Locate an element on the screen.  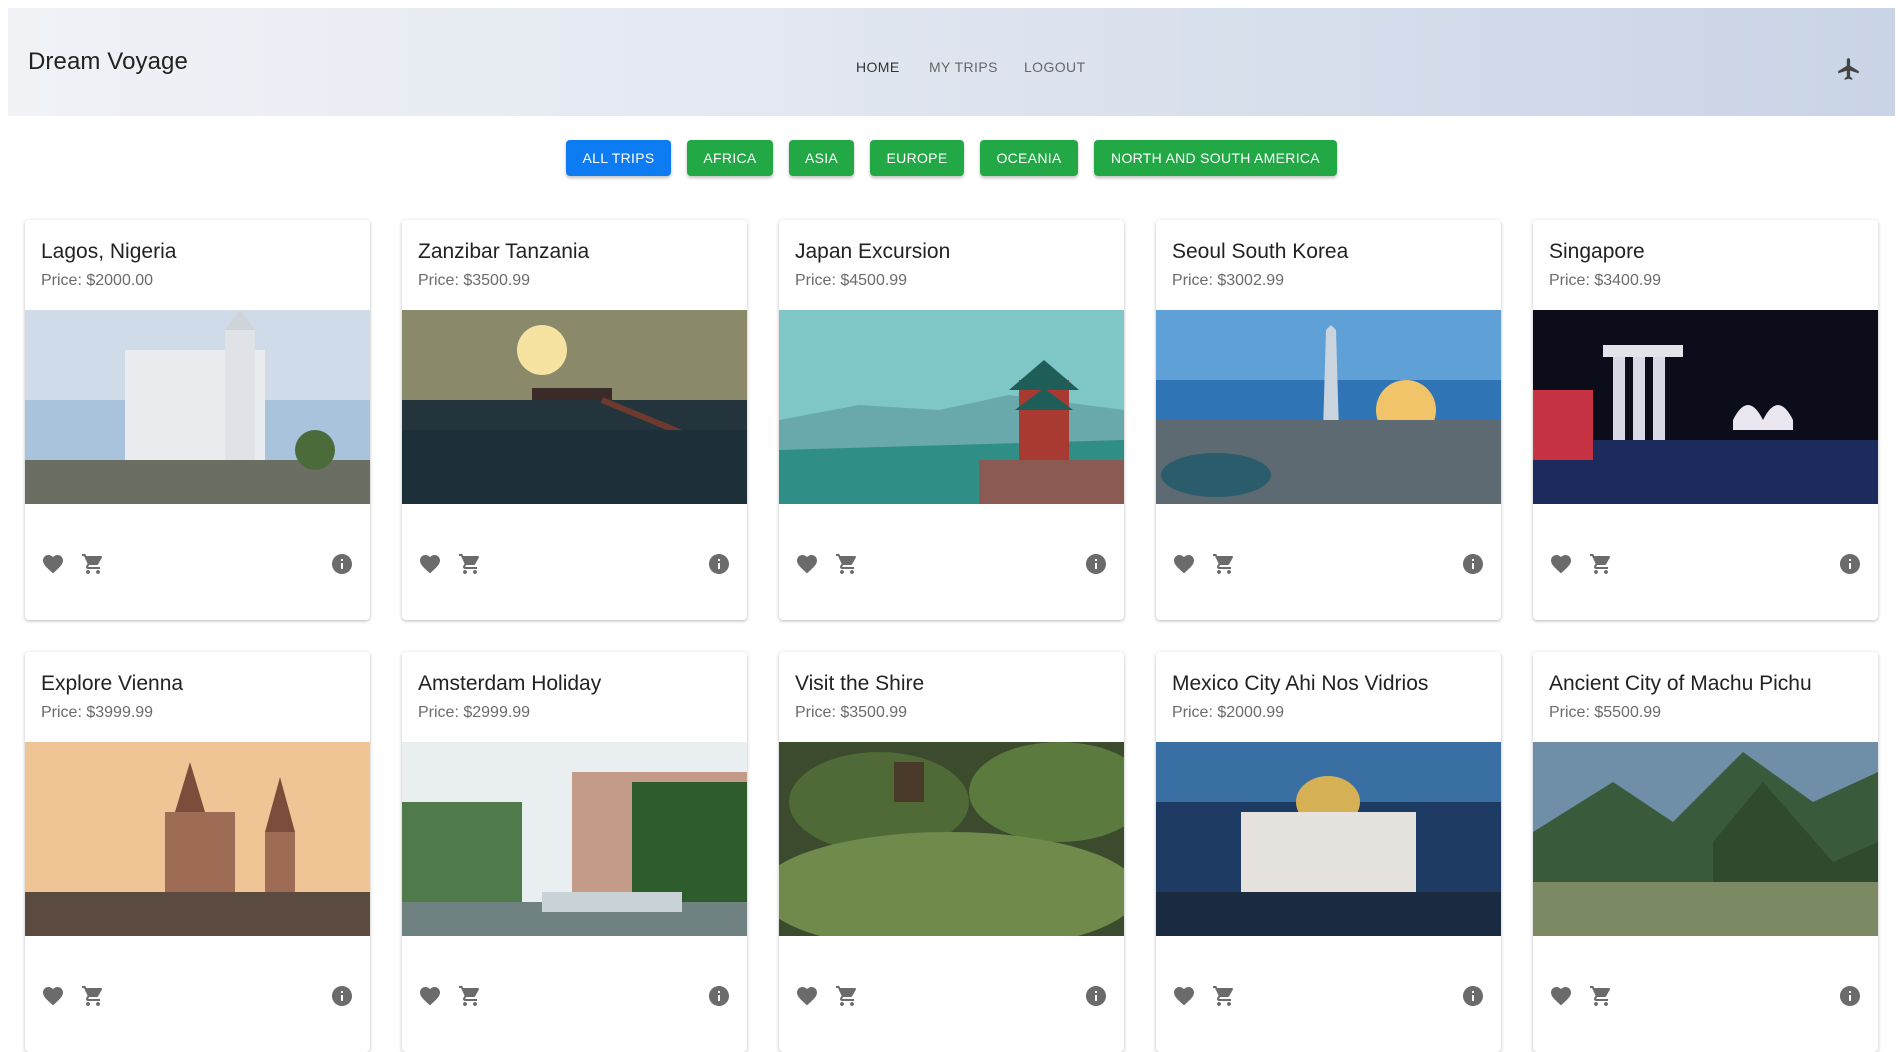
trip-card: Japan Excursion Price: $4500.99 is located at coordinates (951, 420).